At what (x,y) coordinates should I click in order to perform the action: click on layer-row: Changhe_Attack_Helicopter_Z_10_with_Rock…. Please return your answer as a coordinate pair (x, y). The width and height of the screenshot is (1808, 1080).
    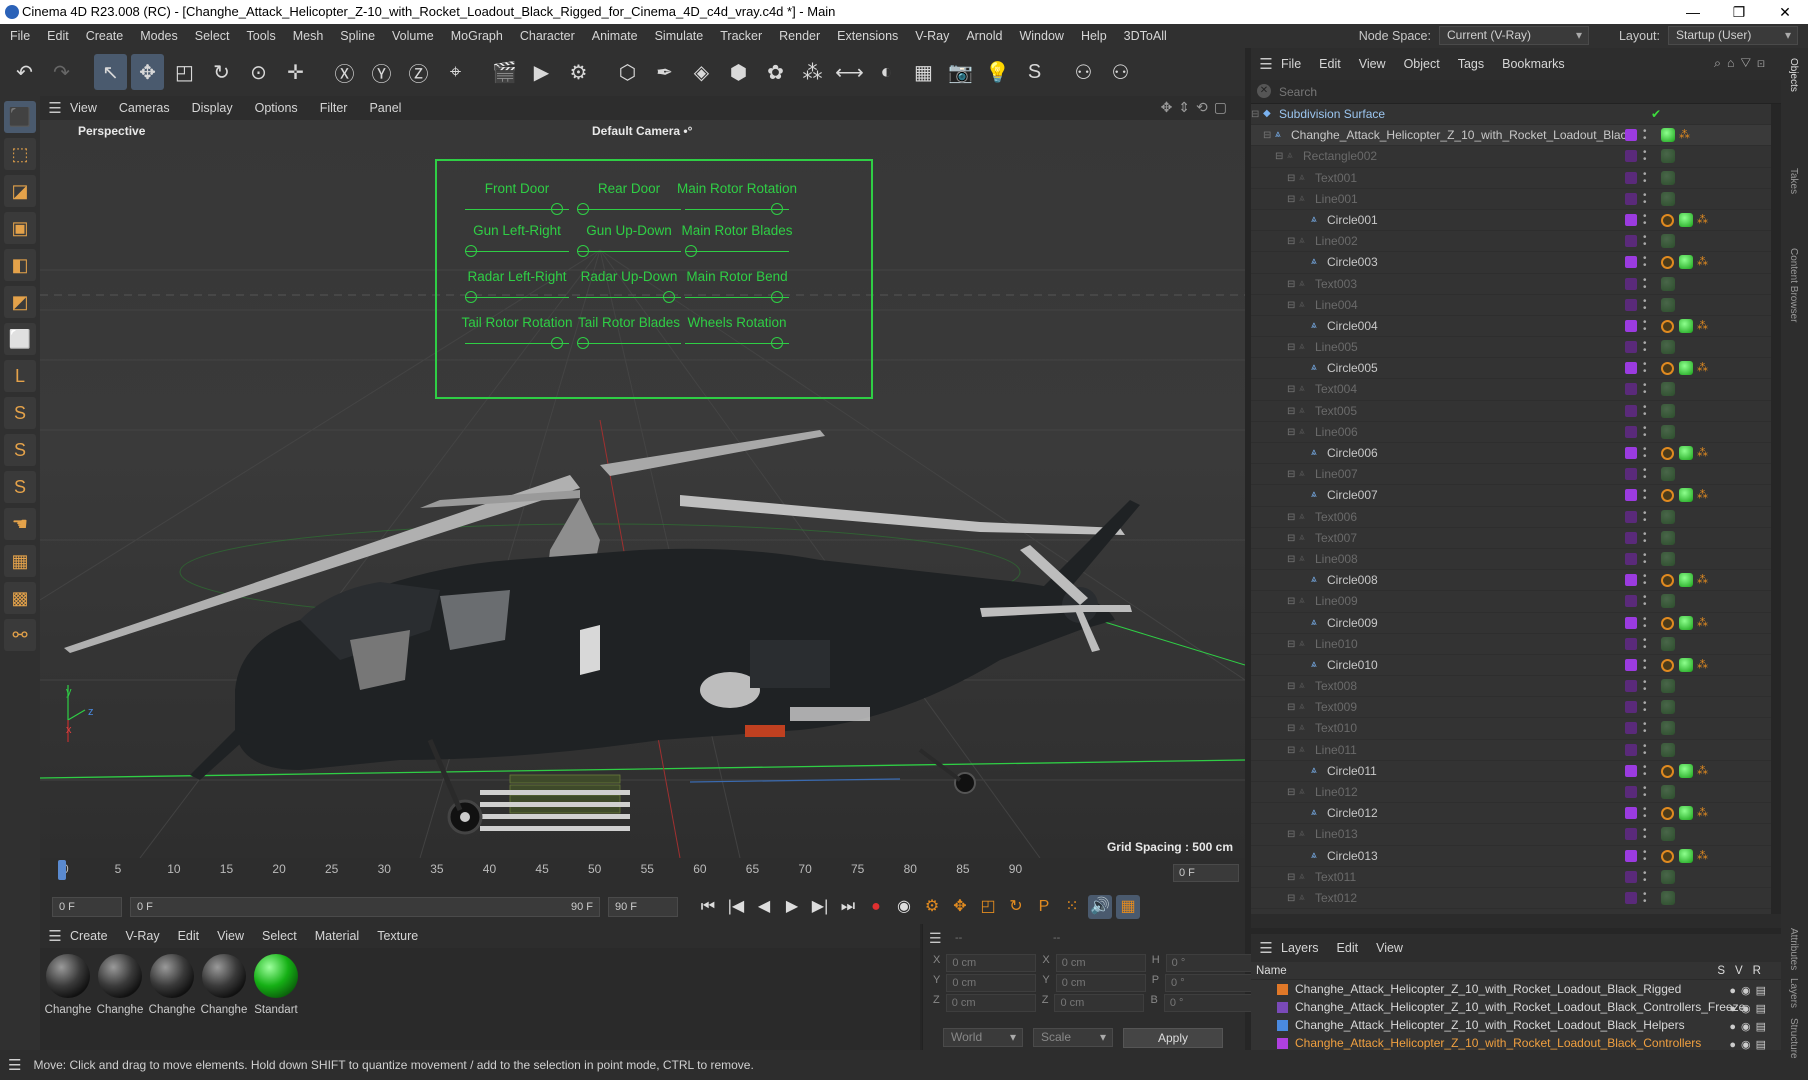
    Looking at the image, I should click on (1516, 989).